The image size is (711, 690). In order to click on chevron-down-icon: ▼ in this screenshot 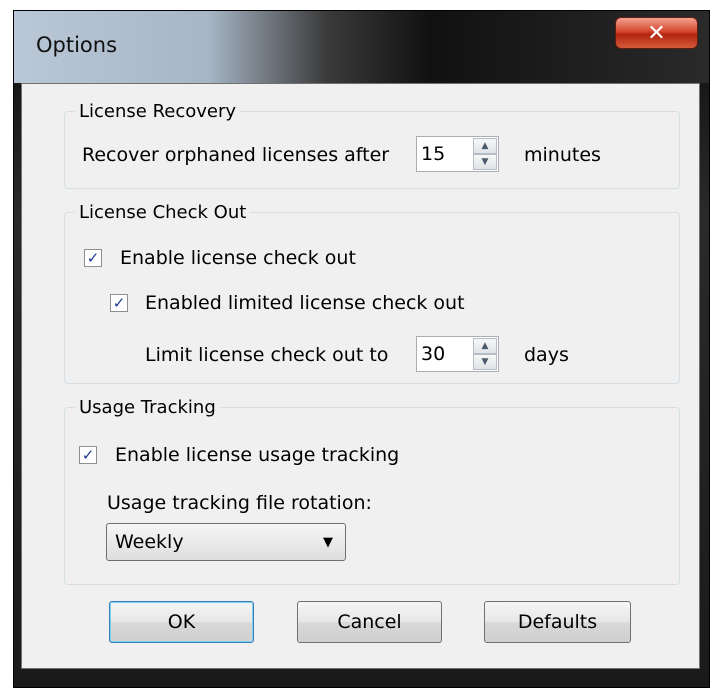, I will do `click(328, 542)`.